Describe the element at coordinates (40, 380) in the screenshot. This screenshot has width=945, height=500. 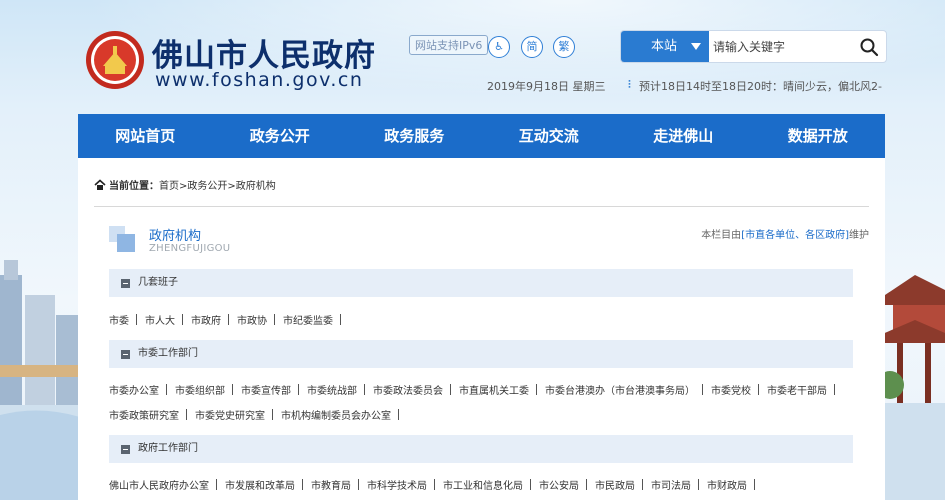
I see `cityscape-left-decoration` at that location.